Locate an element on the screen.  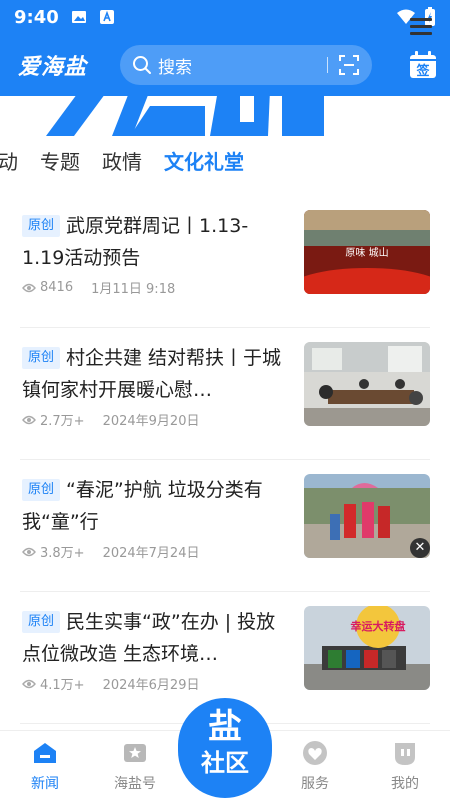
thumbnail-image is located at coordinates (367, 384).